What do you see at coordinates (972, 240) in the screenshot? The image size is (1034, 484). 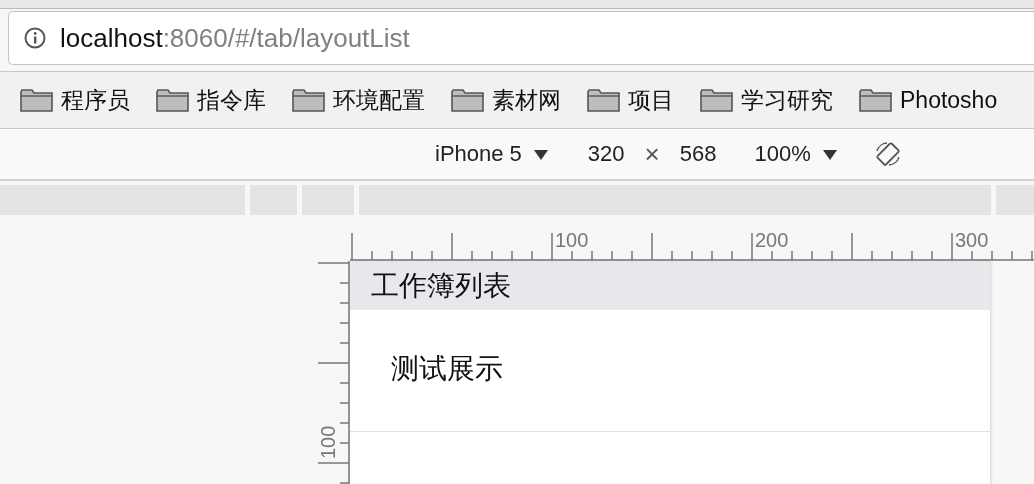 I see `ruler-label: 300` at bounding box center [972, 240].